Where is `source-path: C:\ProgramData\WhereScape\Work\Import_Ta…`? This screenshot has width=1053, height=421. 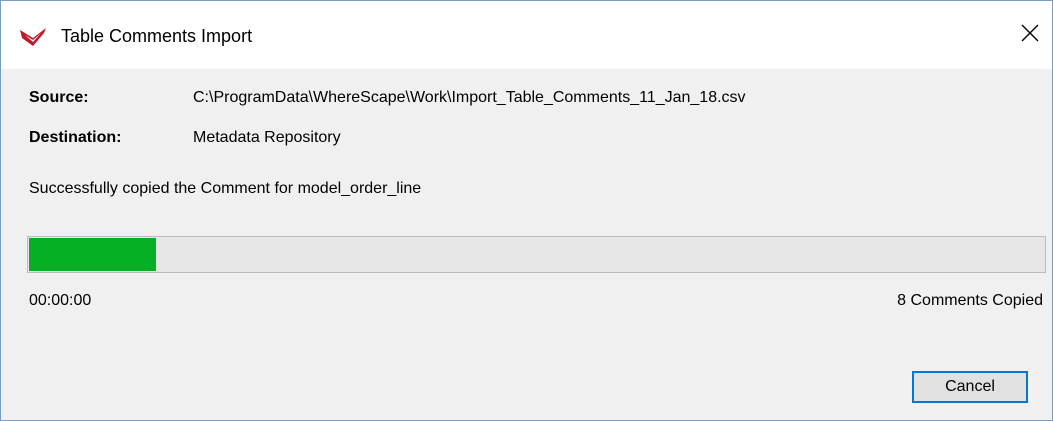
source-path: C:\ProgramData\WhereScape\Work\Import_Ta… is located at coordinates (469, 97).